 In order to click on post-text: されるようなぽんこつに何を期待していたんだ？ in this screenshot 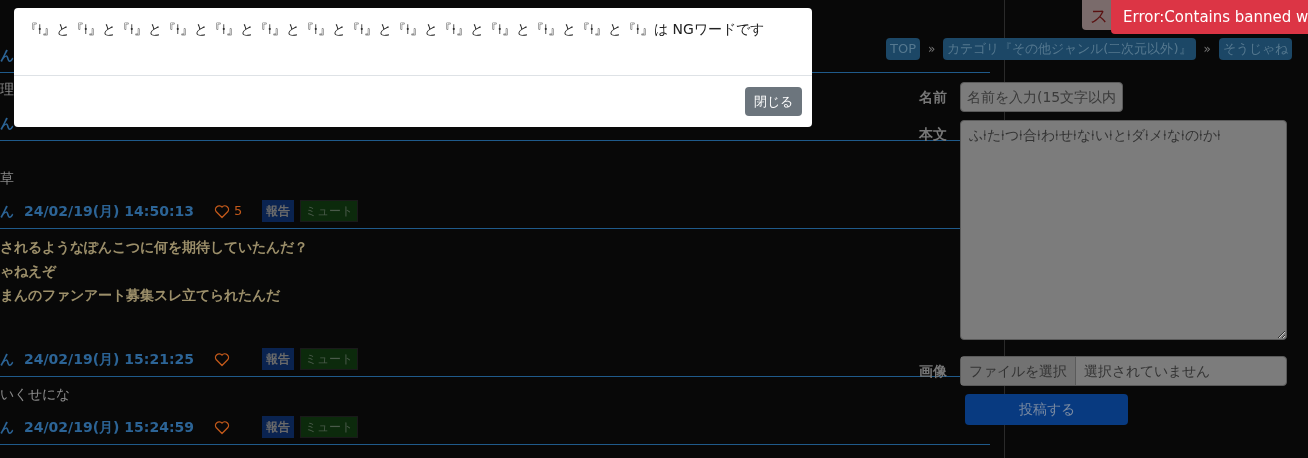, I will do `click(154, 247)`.